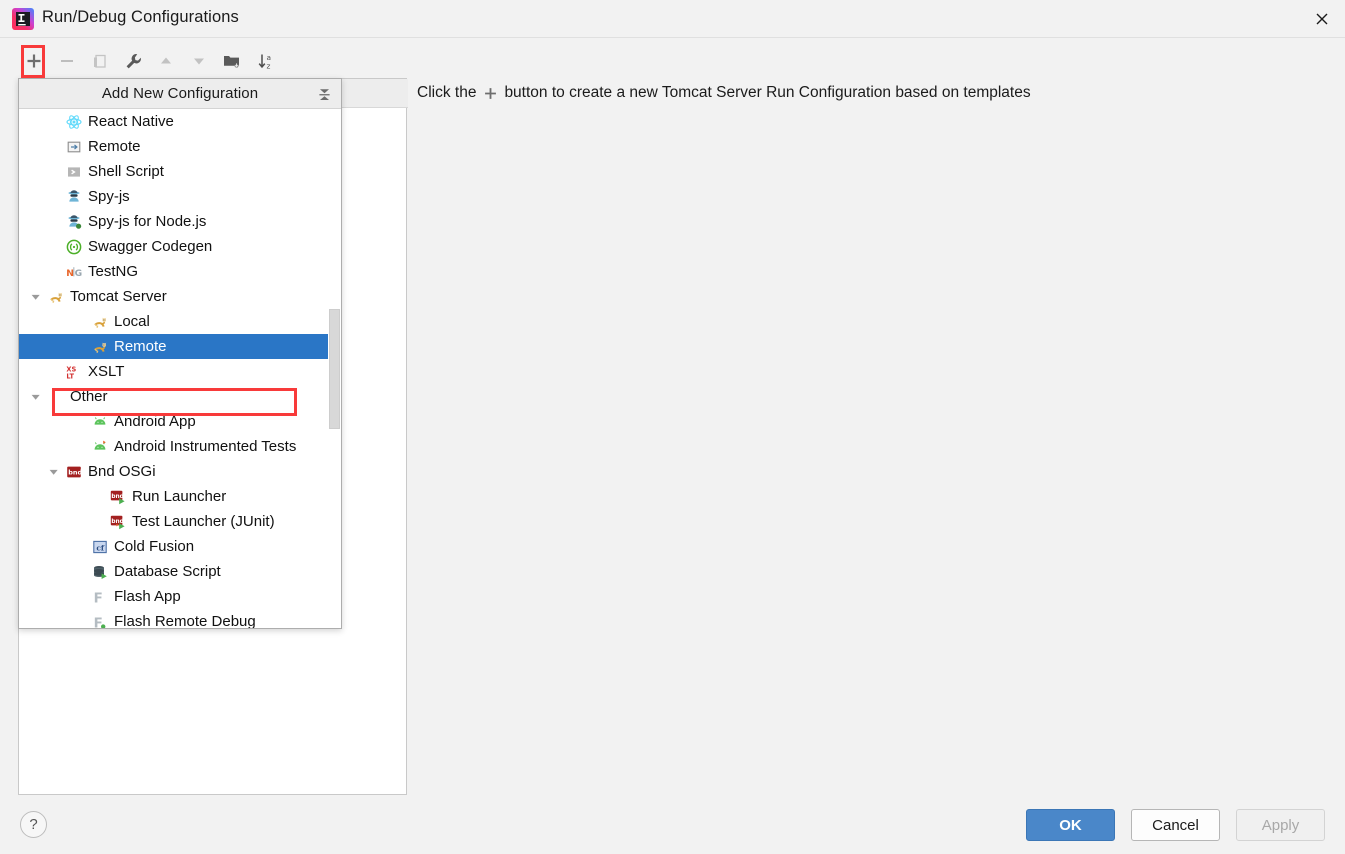  What do you see at coordinates (180, 296) in the screenshot?
I see `configuration-type-item: Tomcat Server` at bounding box center [180, 296].